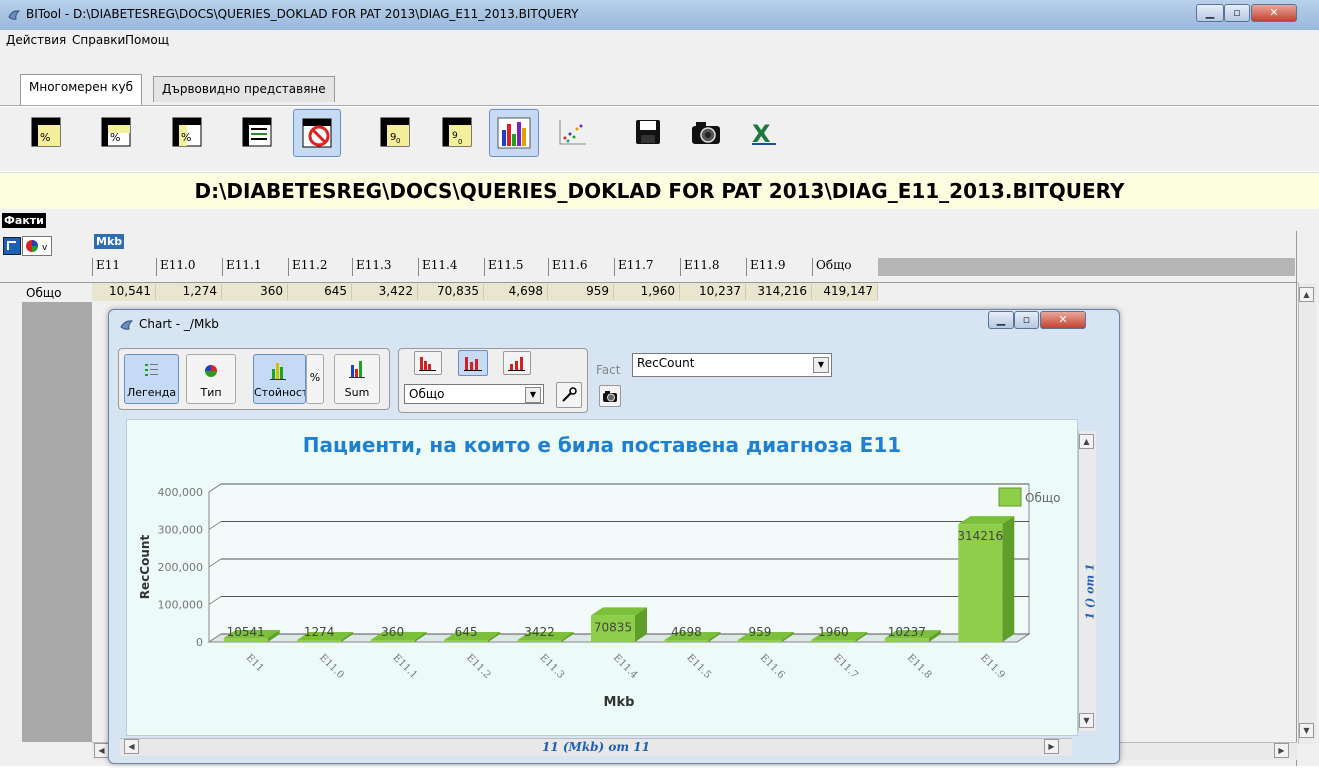 Image resolution: width=1319 pixels, height=768 pixels. I want to click on hide-zeros-icon, so click(317, 133).